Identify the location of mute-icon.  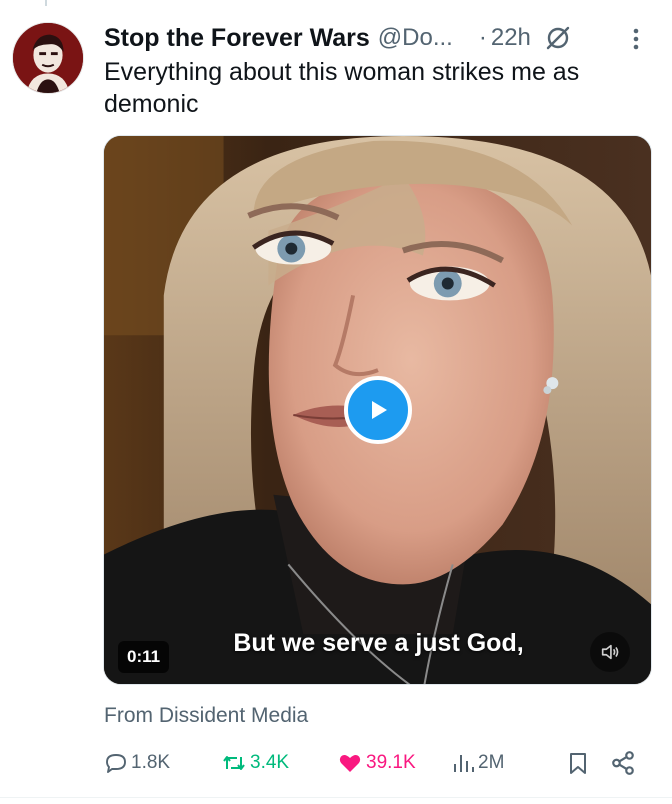
(610, 652).